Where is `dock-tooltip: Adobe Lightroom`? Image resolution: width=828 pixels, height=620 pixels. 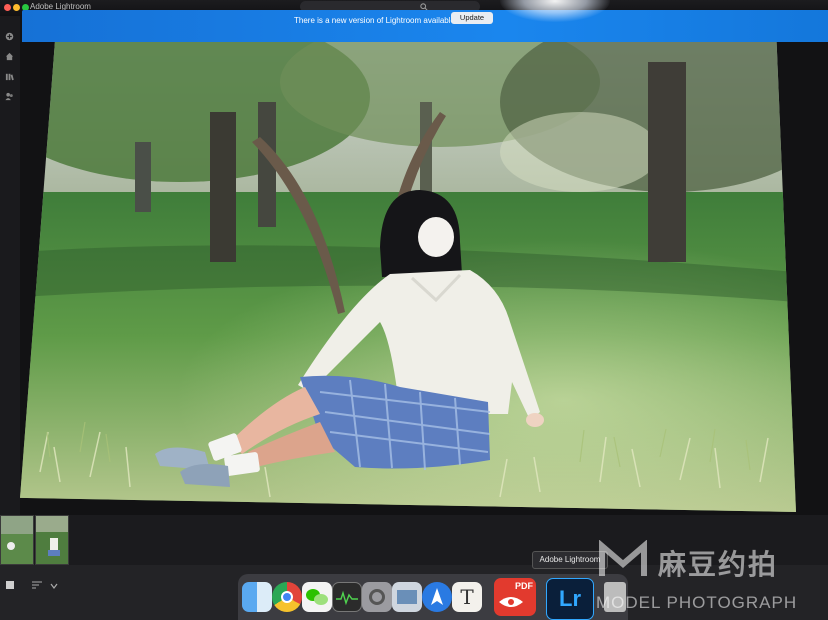 dock-tooltip: Adobe Lightroom is located at coordinates (570, 560).